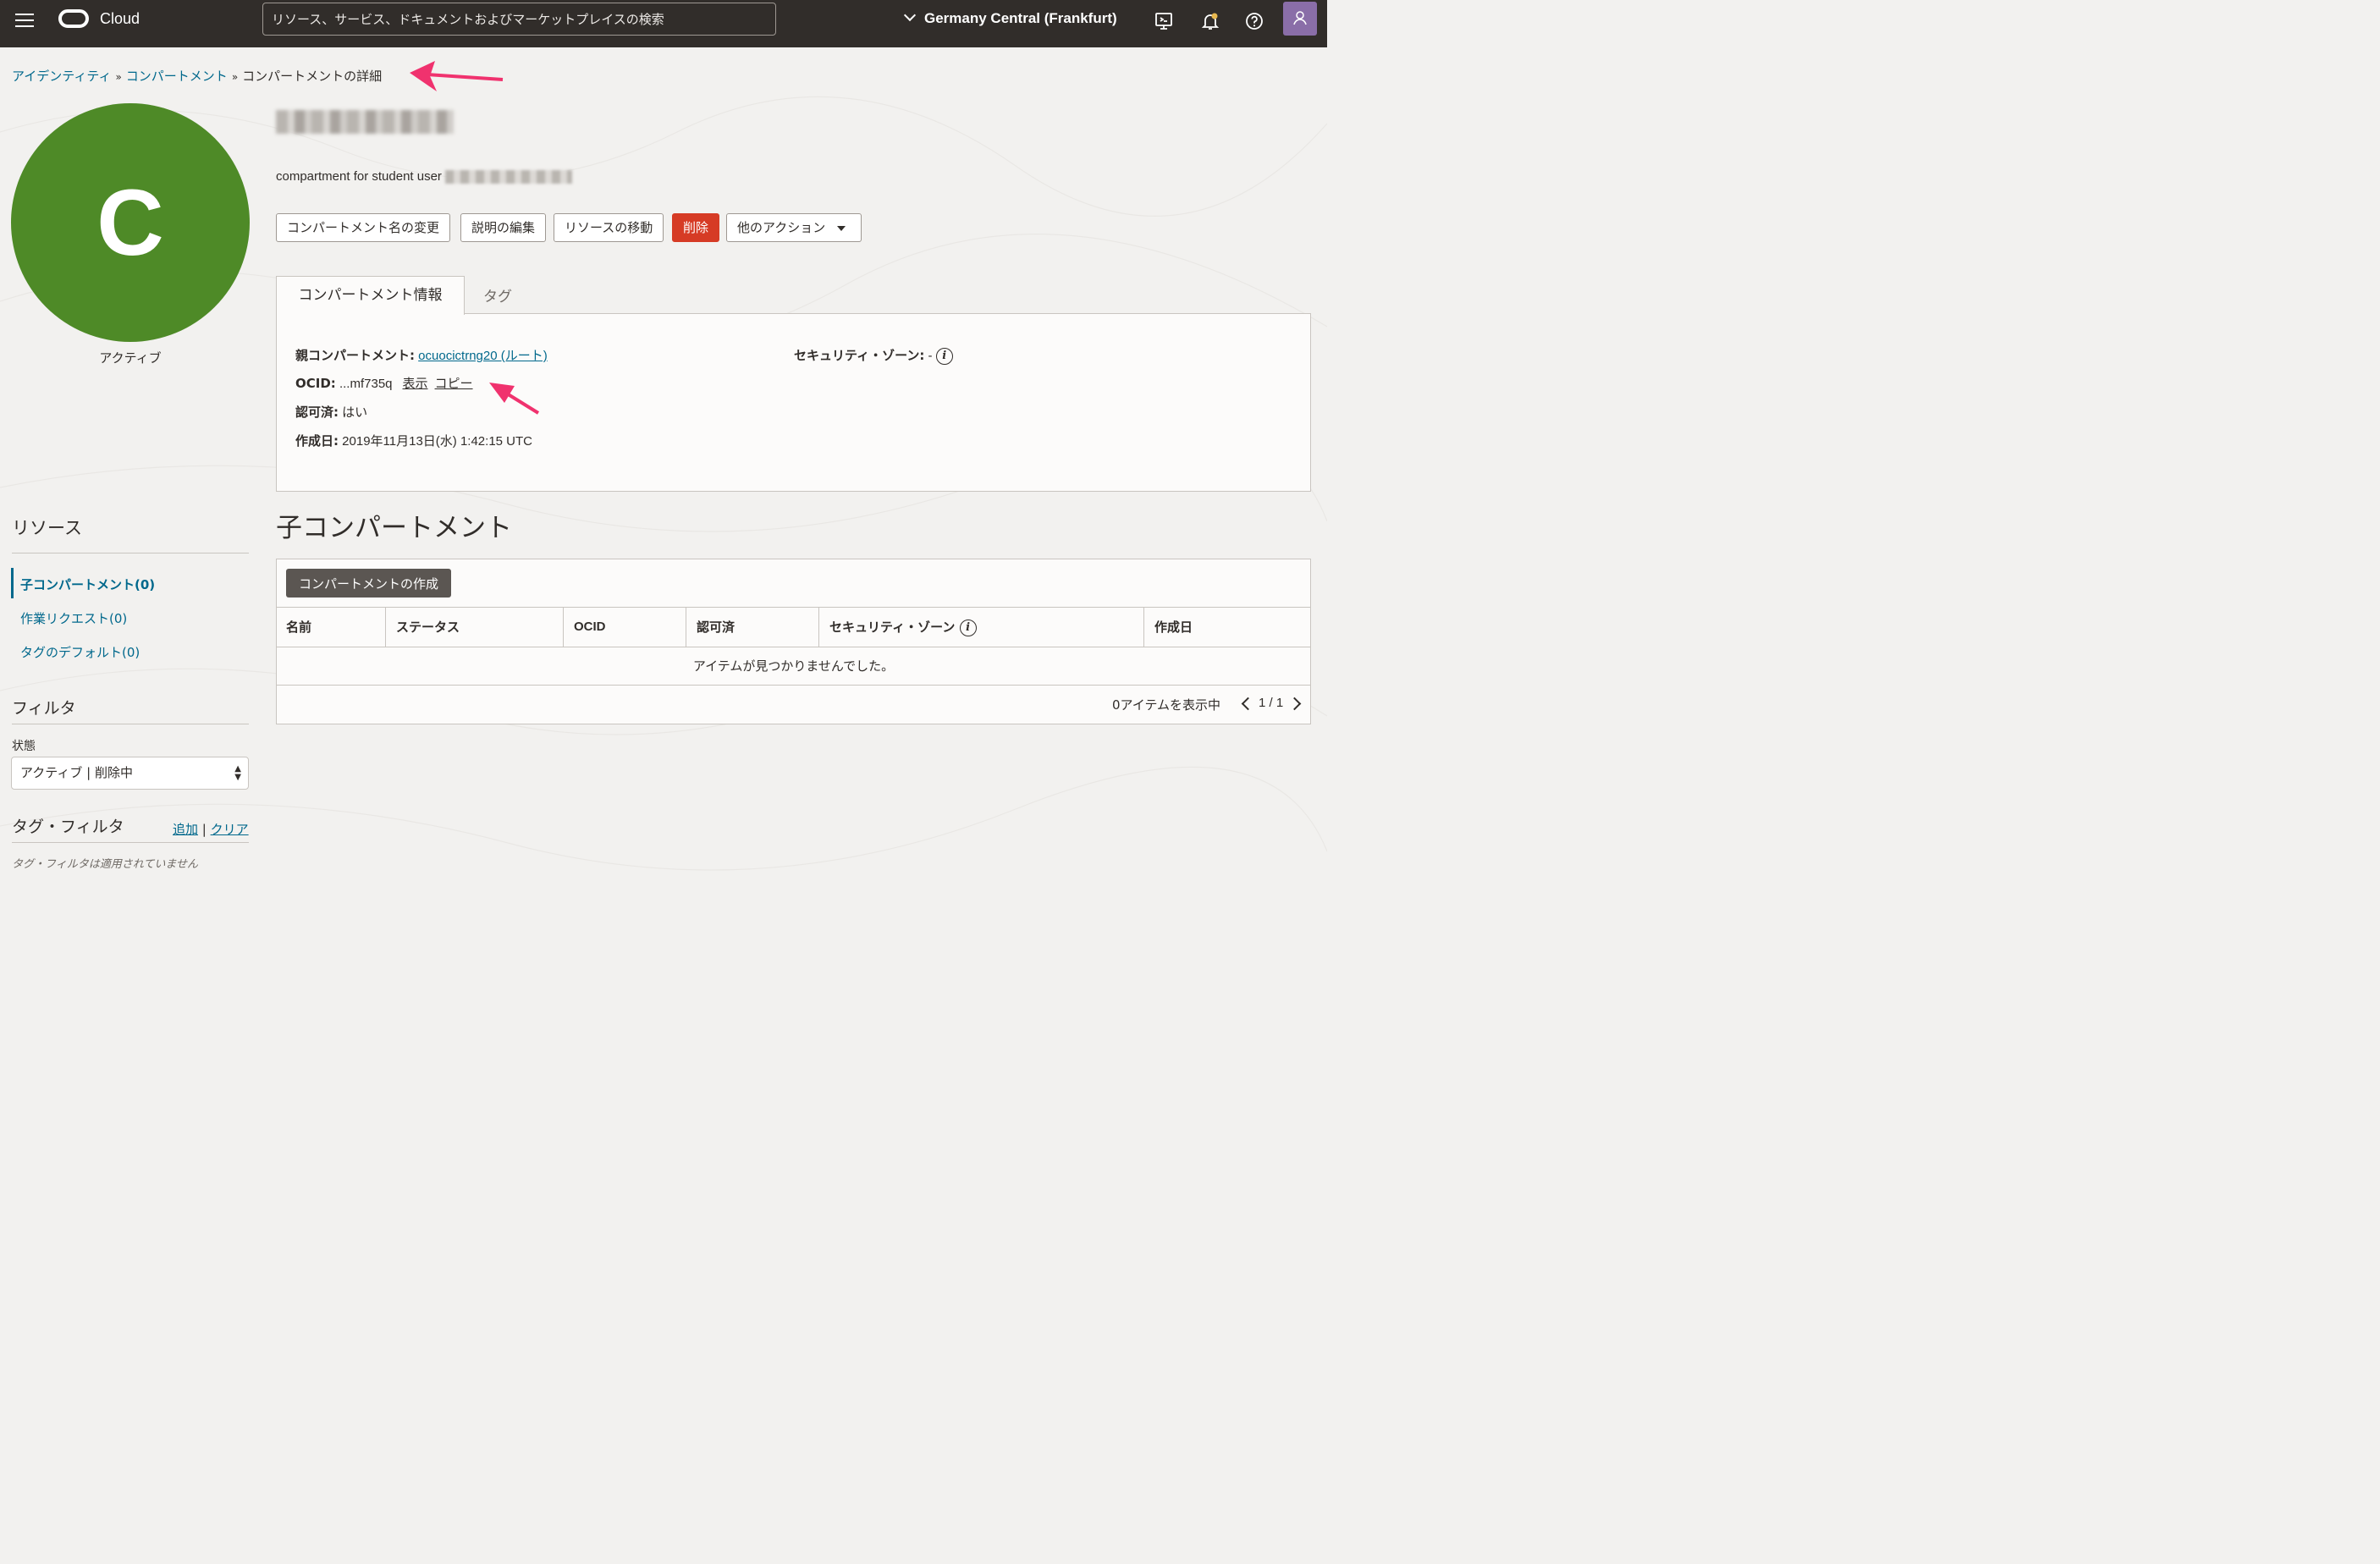 This screenshot has width=2380, height=1564. Describe the element at coordinates (130, 222) in the screenshot. I see `compartment-avatar: C` at that location.